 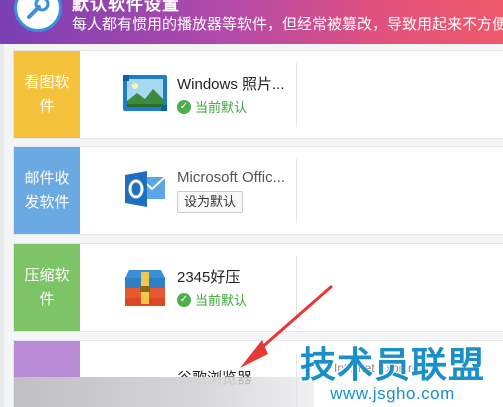 I want to click on app-option-haozip: 2345好压 ✓ 当前默认, so click(x=206, y=289).